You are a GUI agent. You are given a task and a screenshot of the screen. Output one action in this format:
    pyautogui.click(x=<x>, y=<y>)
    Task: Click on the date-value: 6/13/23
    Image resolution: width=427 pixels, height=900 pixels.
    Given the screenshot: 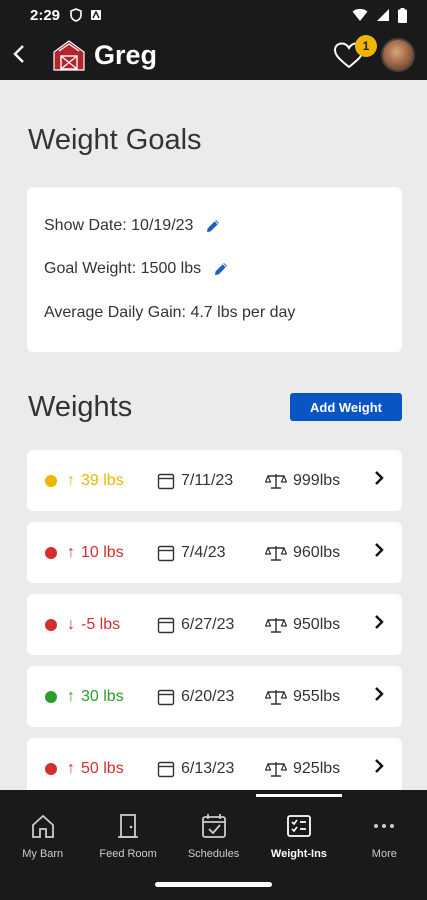 What is the action you would take?
    pyautogui.click(x=208, y=768)
    